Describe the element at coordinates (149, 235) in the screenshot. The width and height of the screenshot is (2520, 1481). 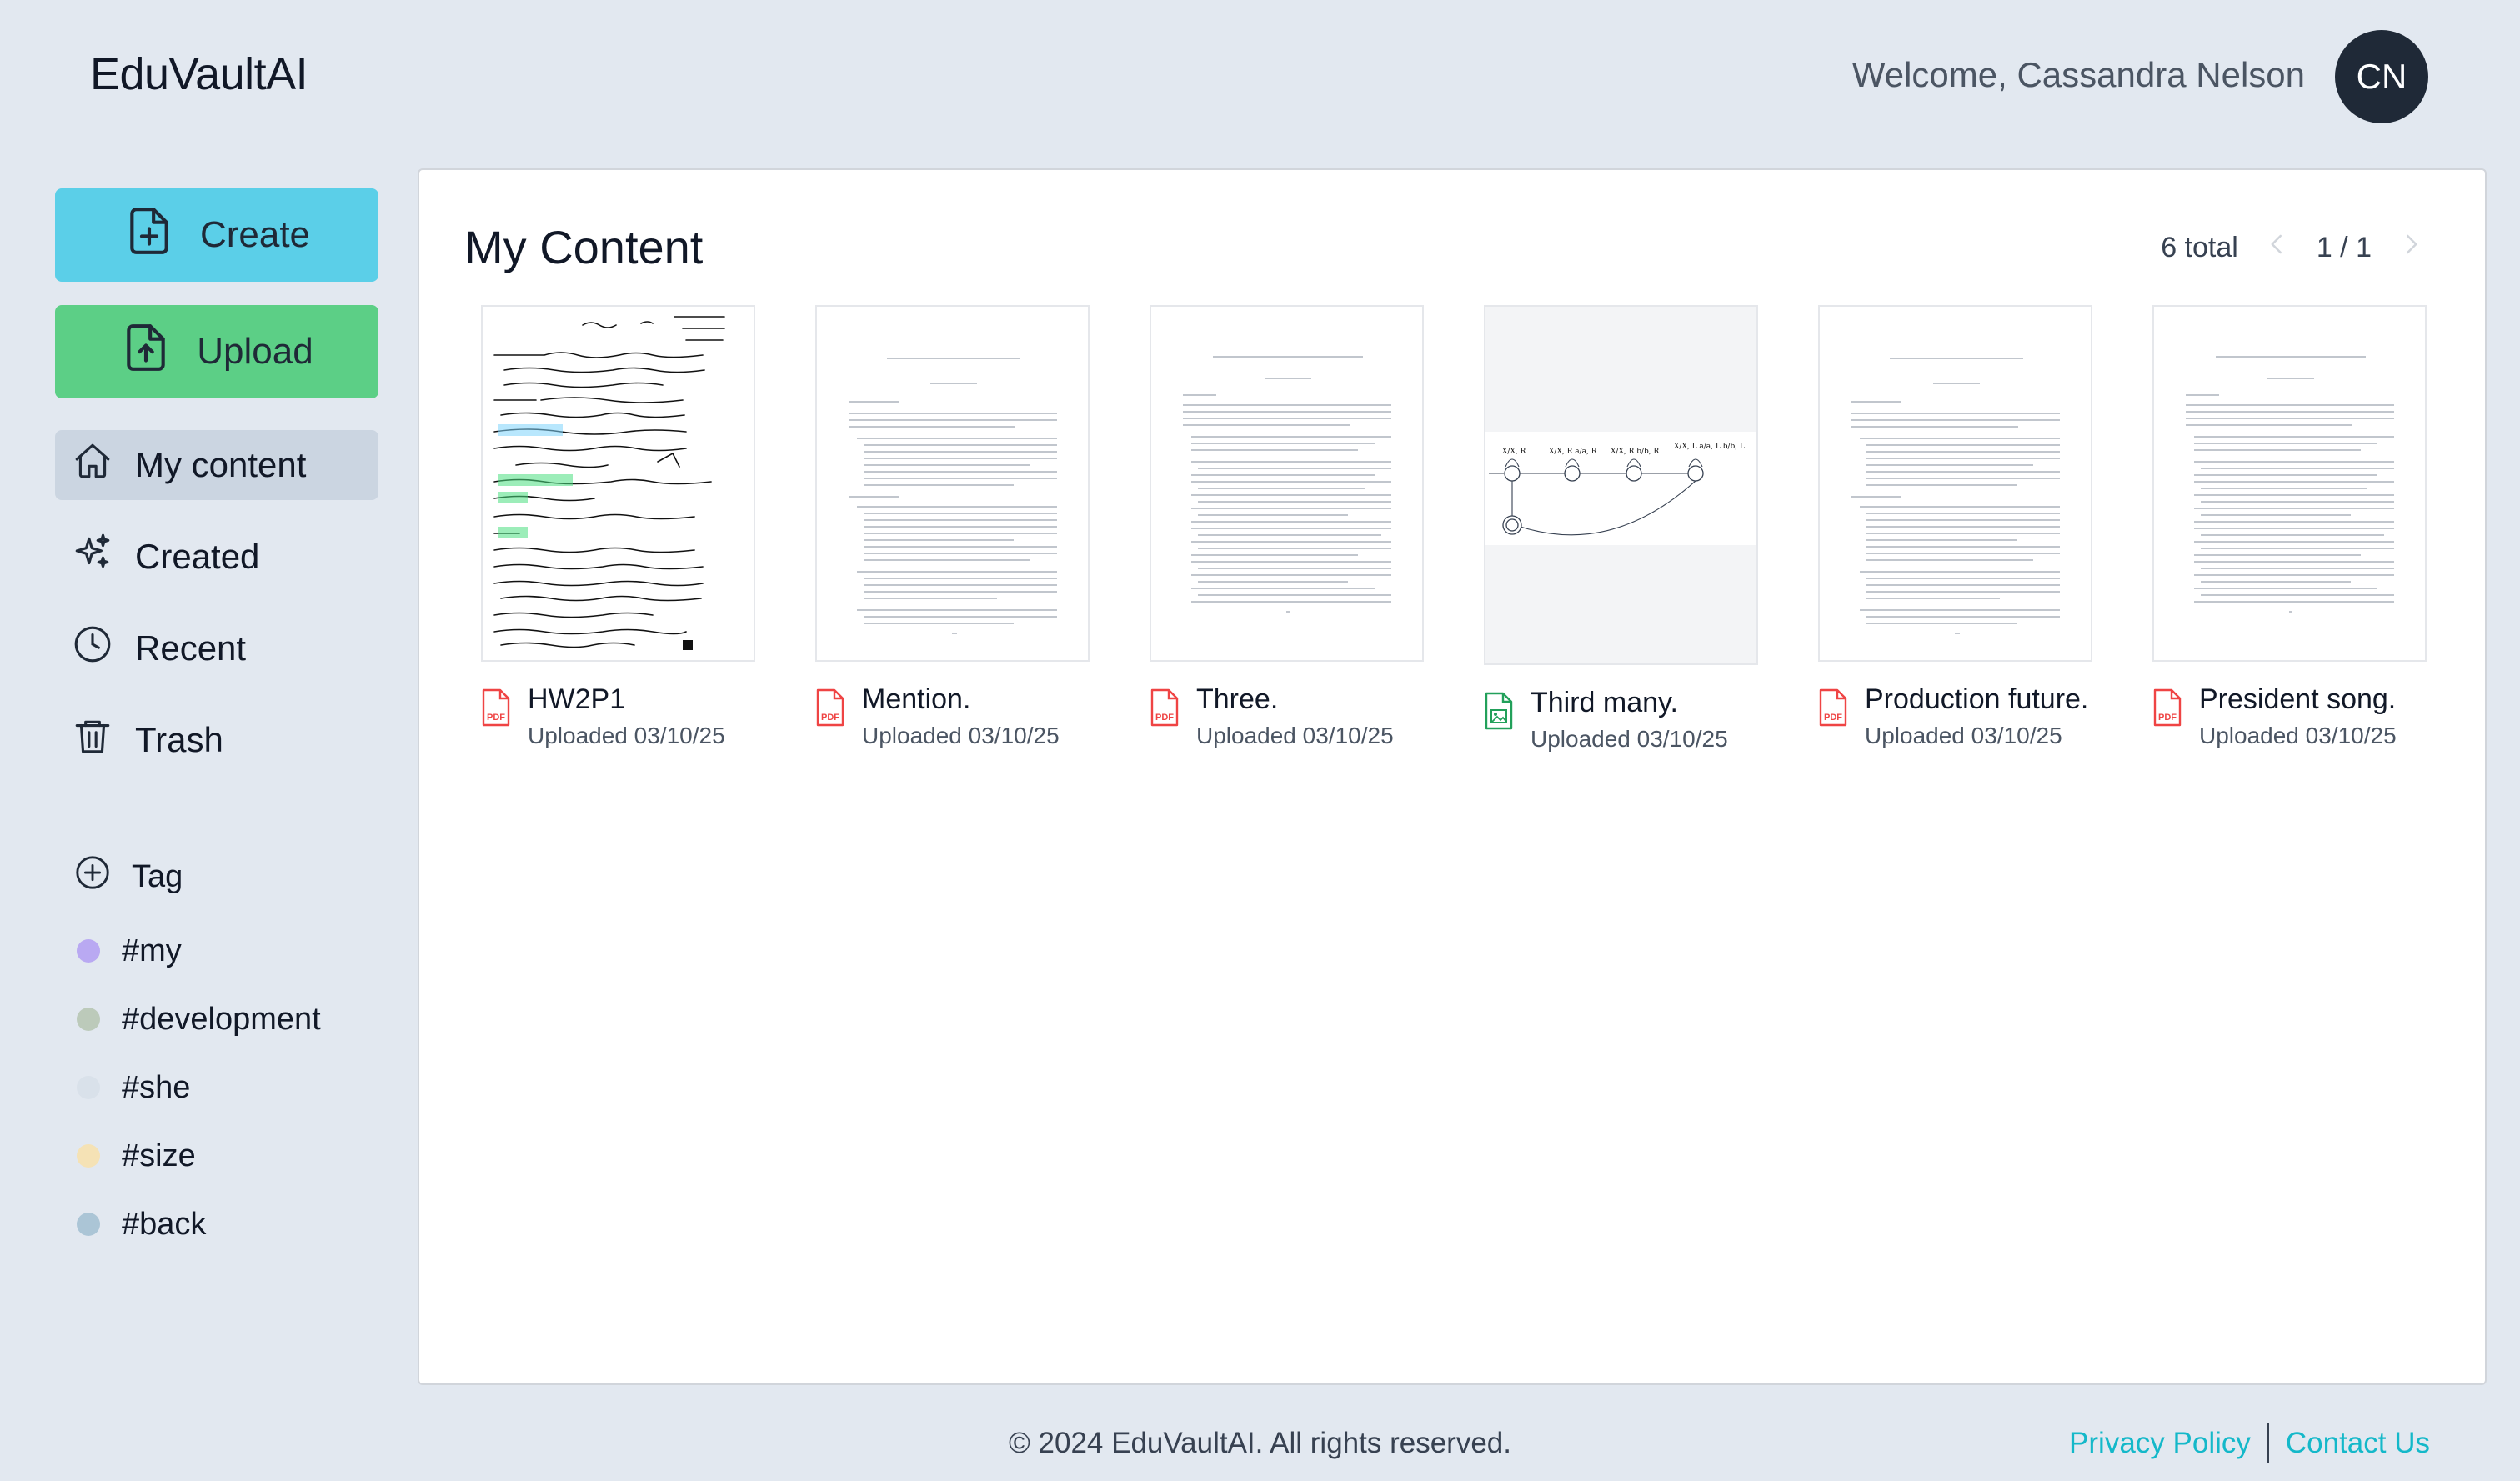
I see `file-plus-icon` at that location.